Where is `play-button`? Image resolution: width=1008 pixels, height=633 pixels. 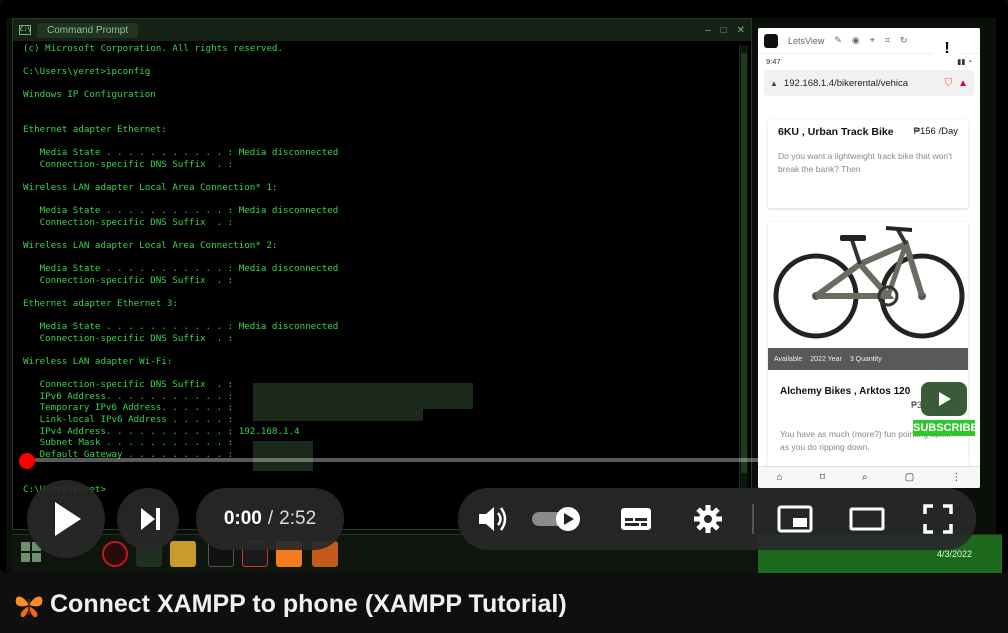
play-button is located at coordinates (66, 519).